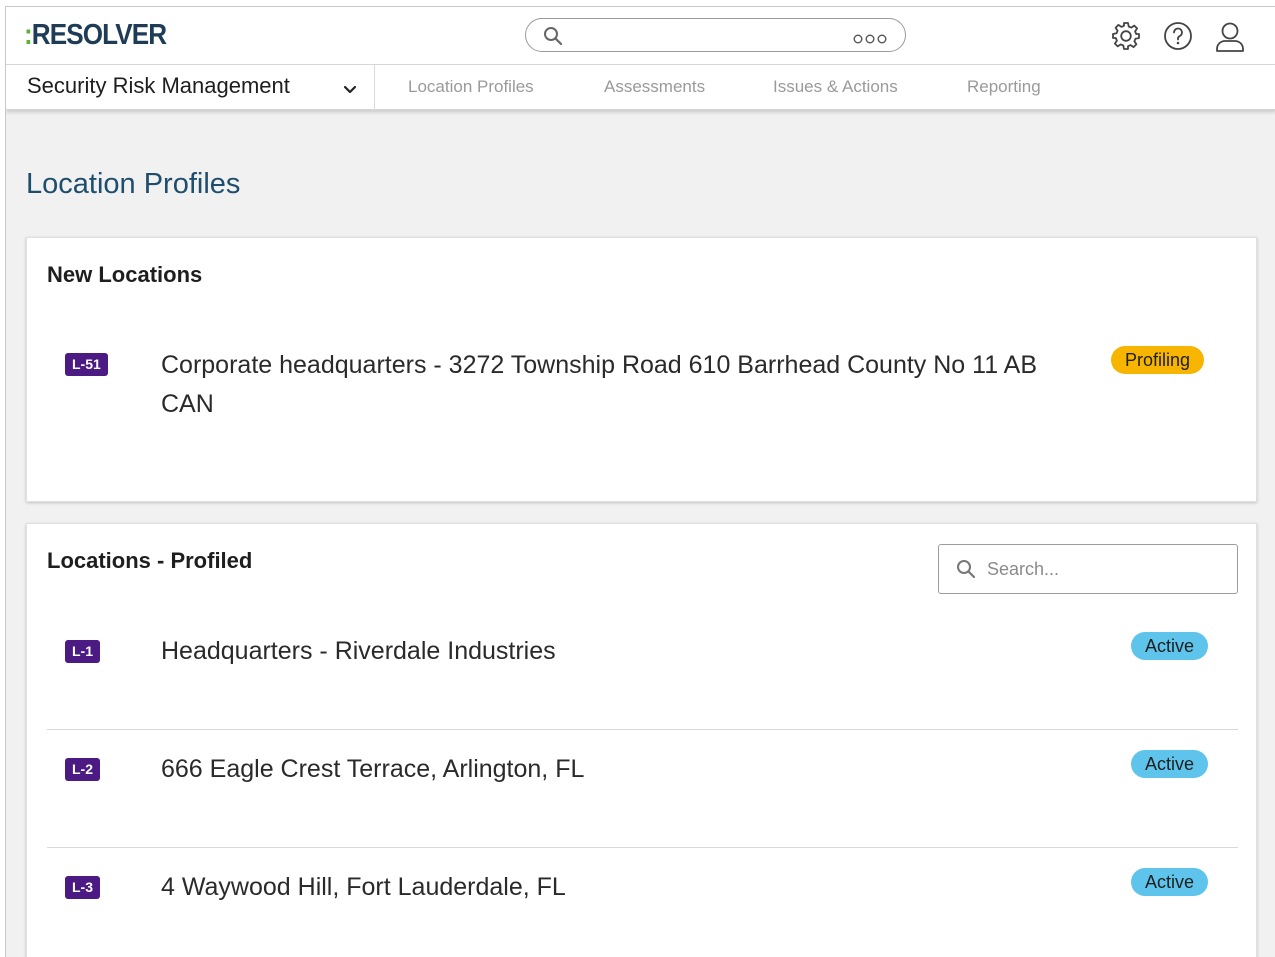 The image size is (1275, 957). What do you see at coordinates (471, 87) in the screenshot?
I see `tab-location-profiles: Location Profiles` at bounding box center [471, 87].